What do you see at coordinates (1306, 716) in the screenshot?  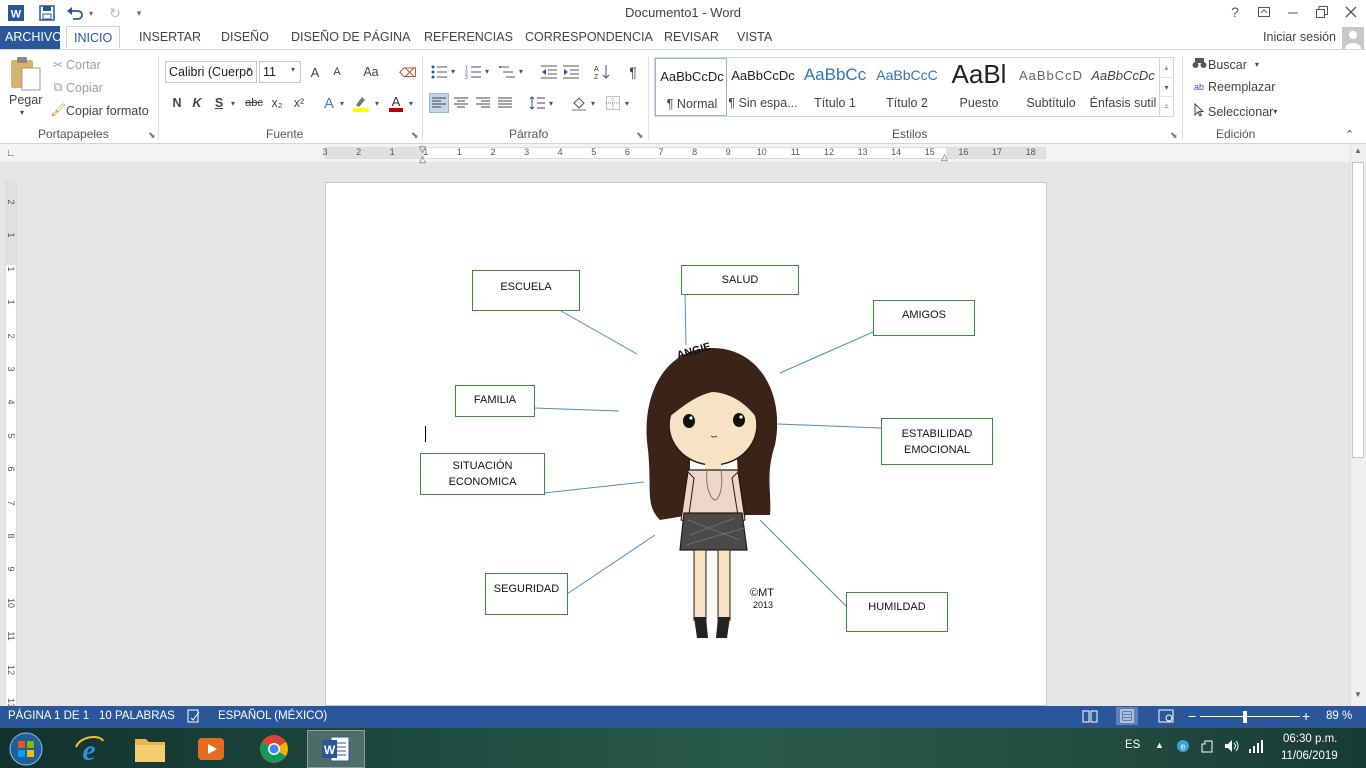 I see `zoom-in-icon: +` at bounding box center [1306, 716].